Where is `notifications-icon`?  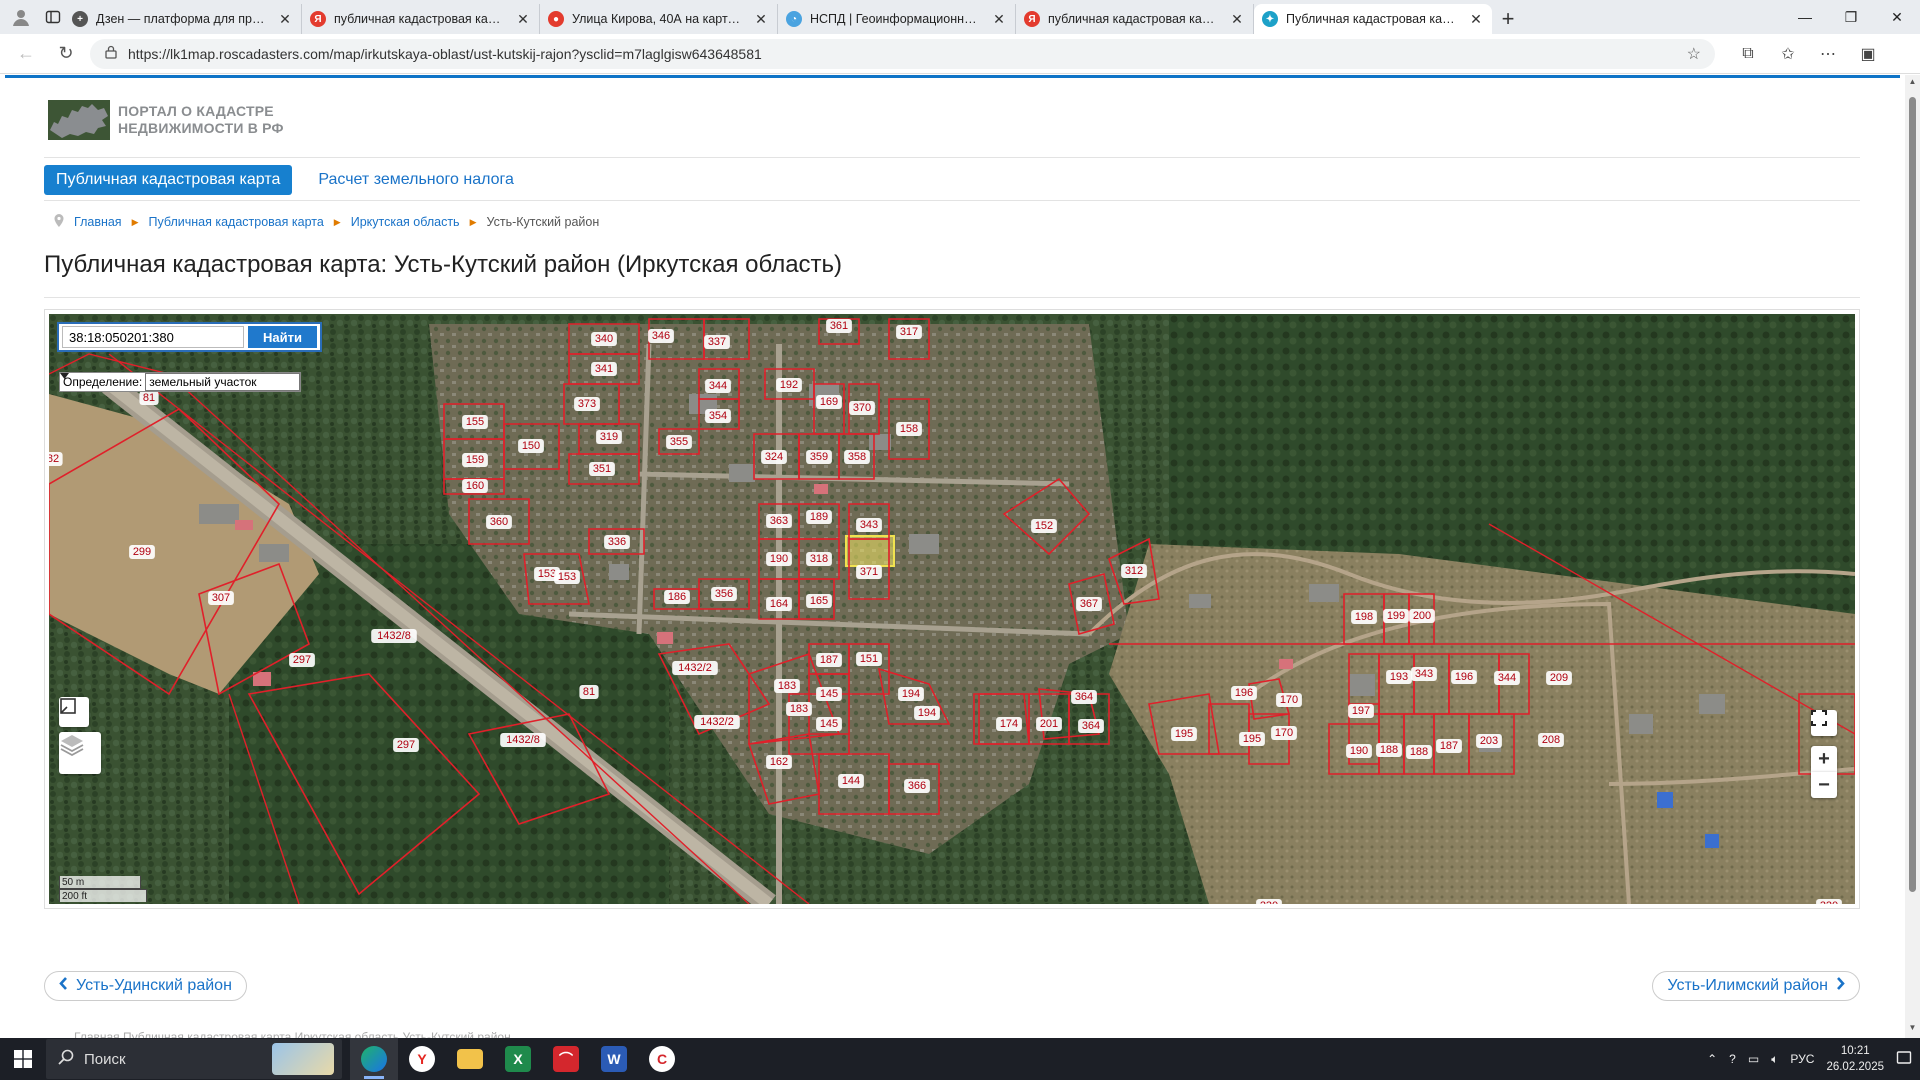 notifications-icon is located at coordinates (1904, 1059).